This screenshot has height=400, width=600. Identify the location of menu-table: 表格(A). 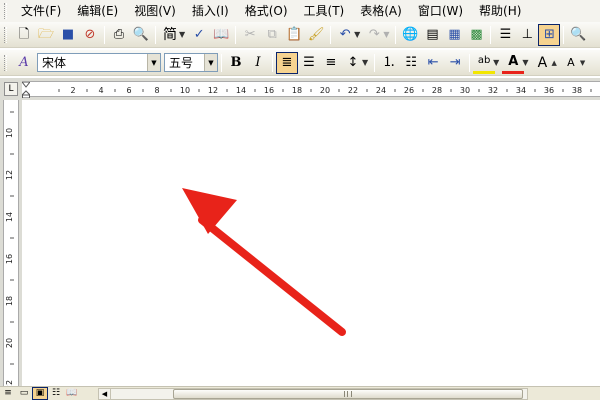
(381, 11).